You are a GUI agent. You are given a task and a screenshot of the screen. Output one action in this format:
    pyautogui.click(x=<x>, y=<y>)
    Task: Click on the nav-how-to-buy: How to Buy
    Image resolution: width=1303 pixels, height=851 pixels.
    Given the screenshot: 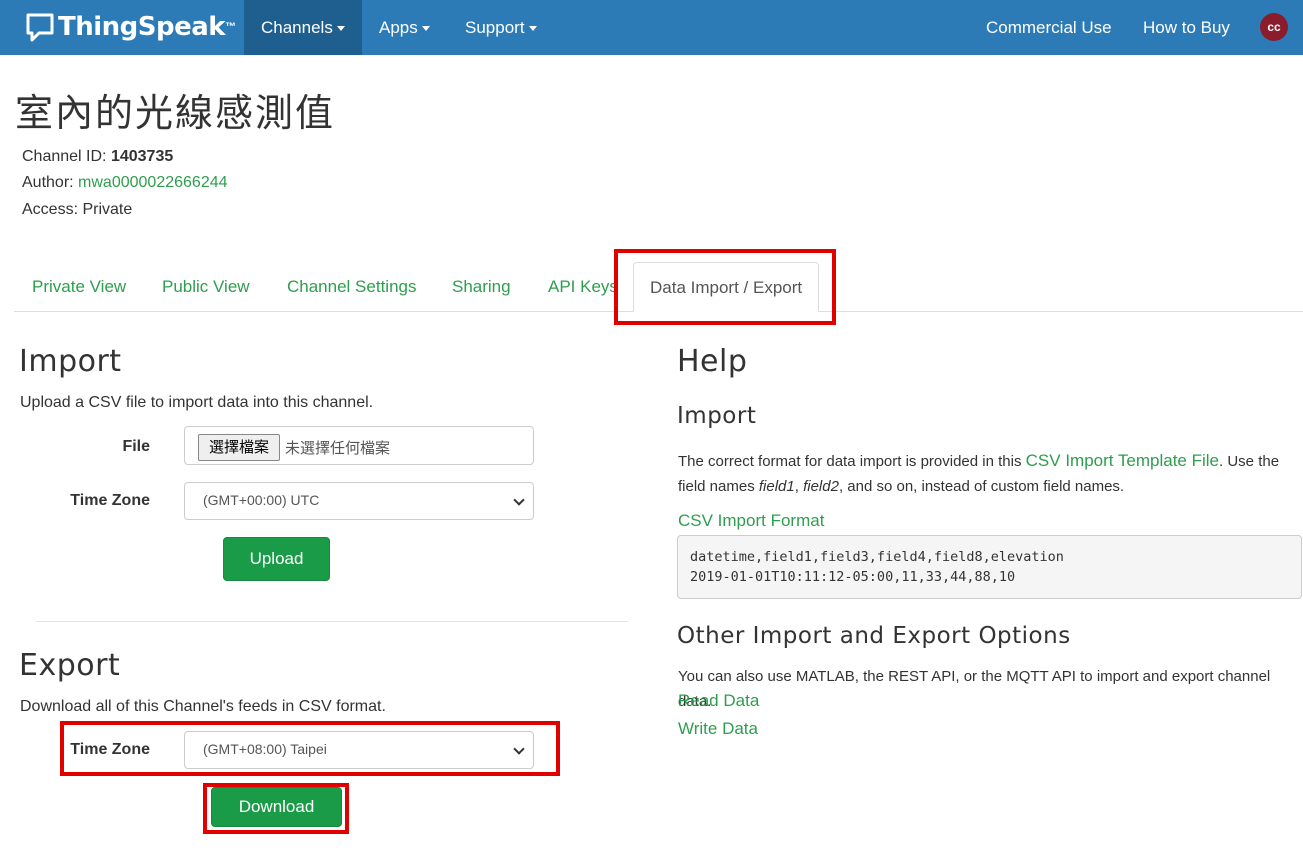 What is the action you would take?
    pyautogui.click(x=1186, y=27)
    